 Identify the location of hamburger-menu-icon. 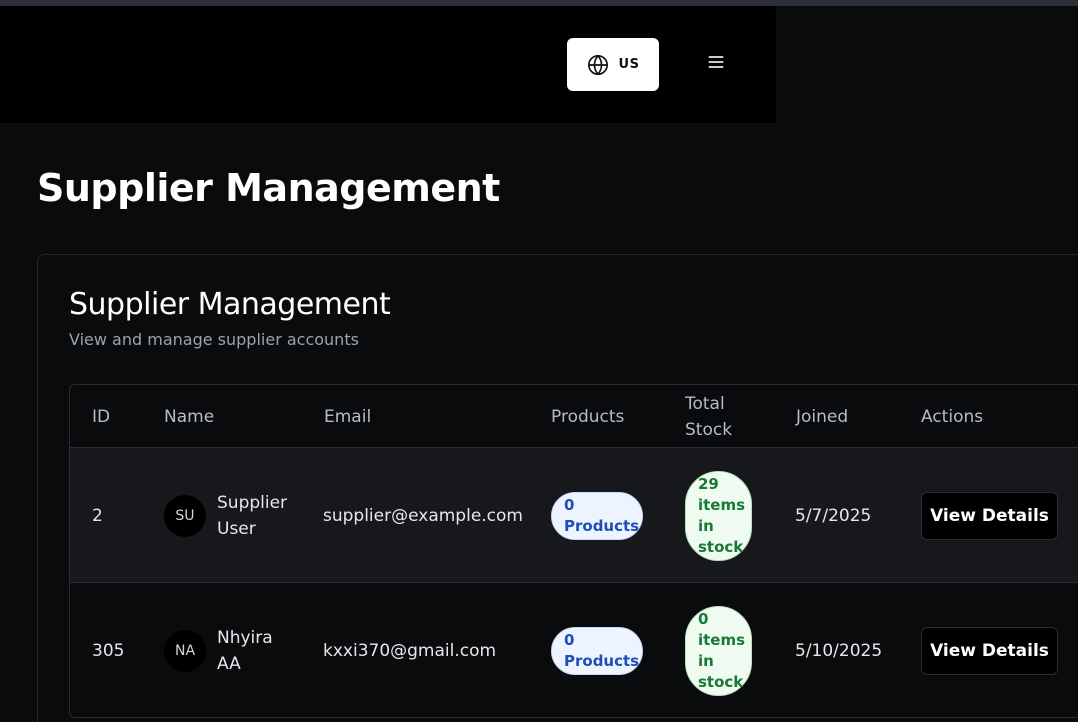
(716, 64).